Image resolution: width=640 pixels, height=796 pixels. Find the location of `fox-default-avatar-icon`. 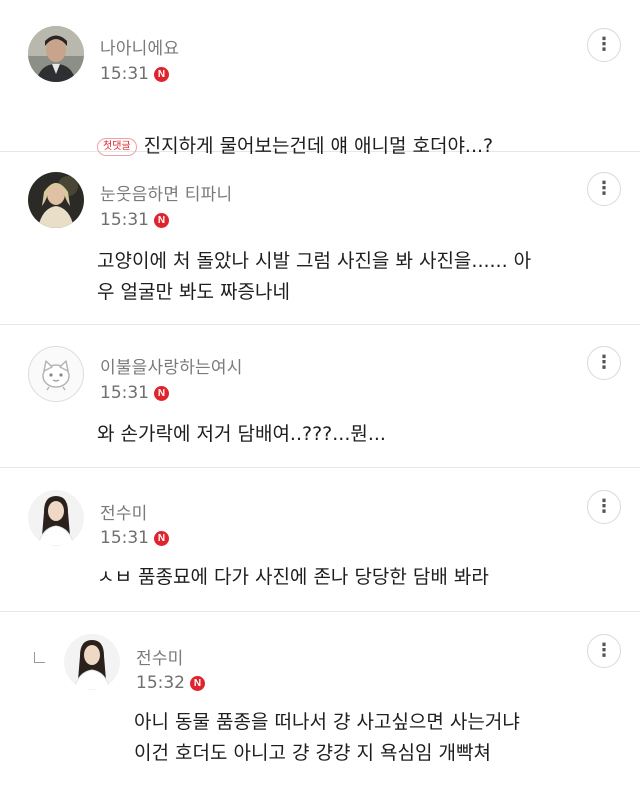

fox-default-avatar-icon is located at coordinates (56, 375).